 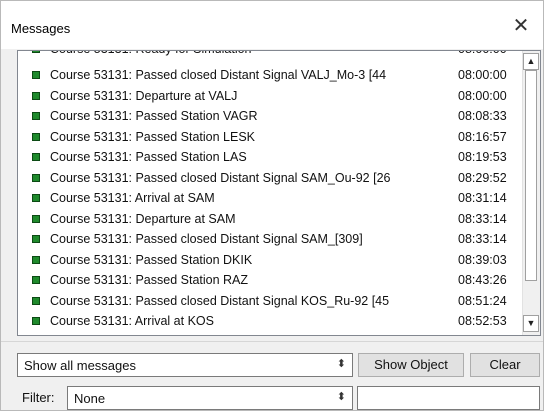 I want to click on message-time: 08:43:26, so click(x=482, y=280).